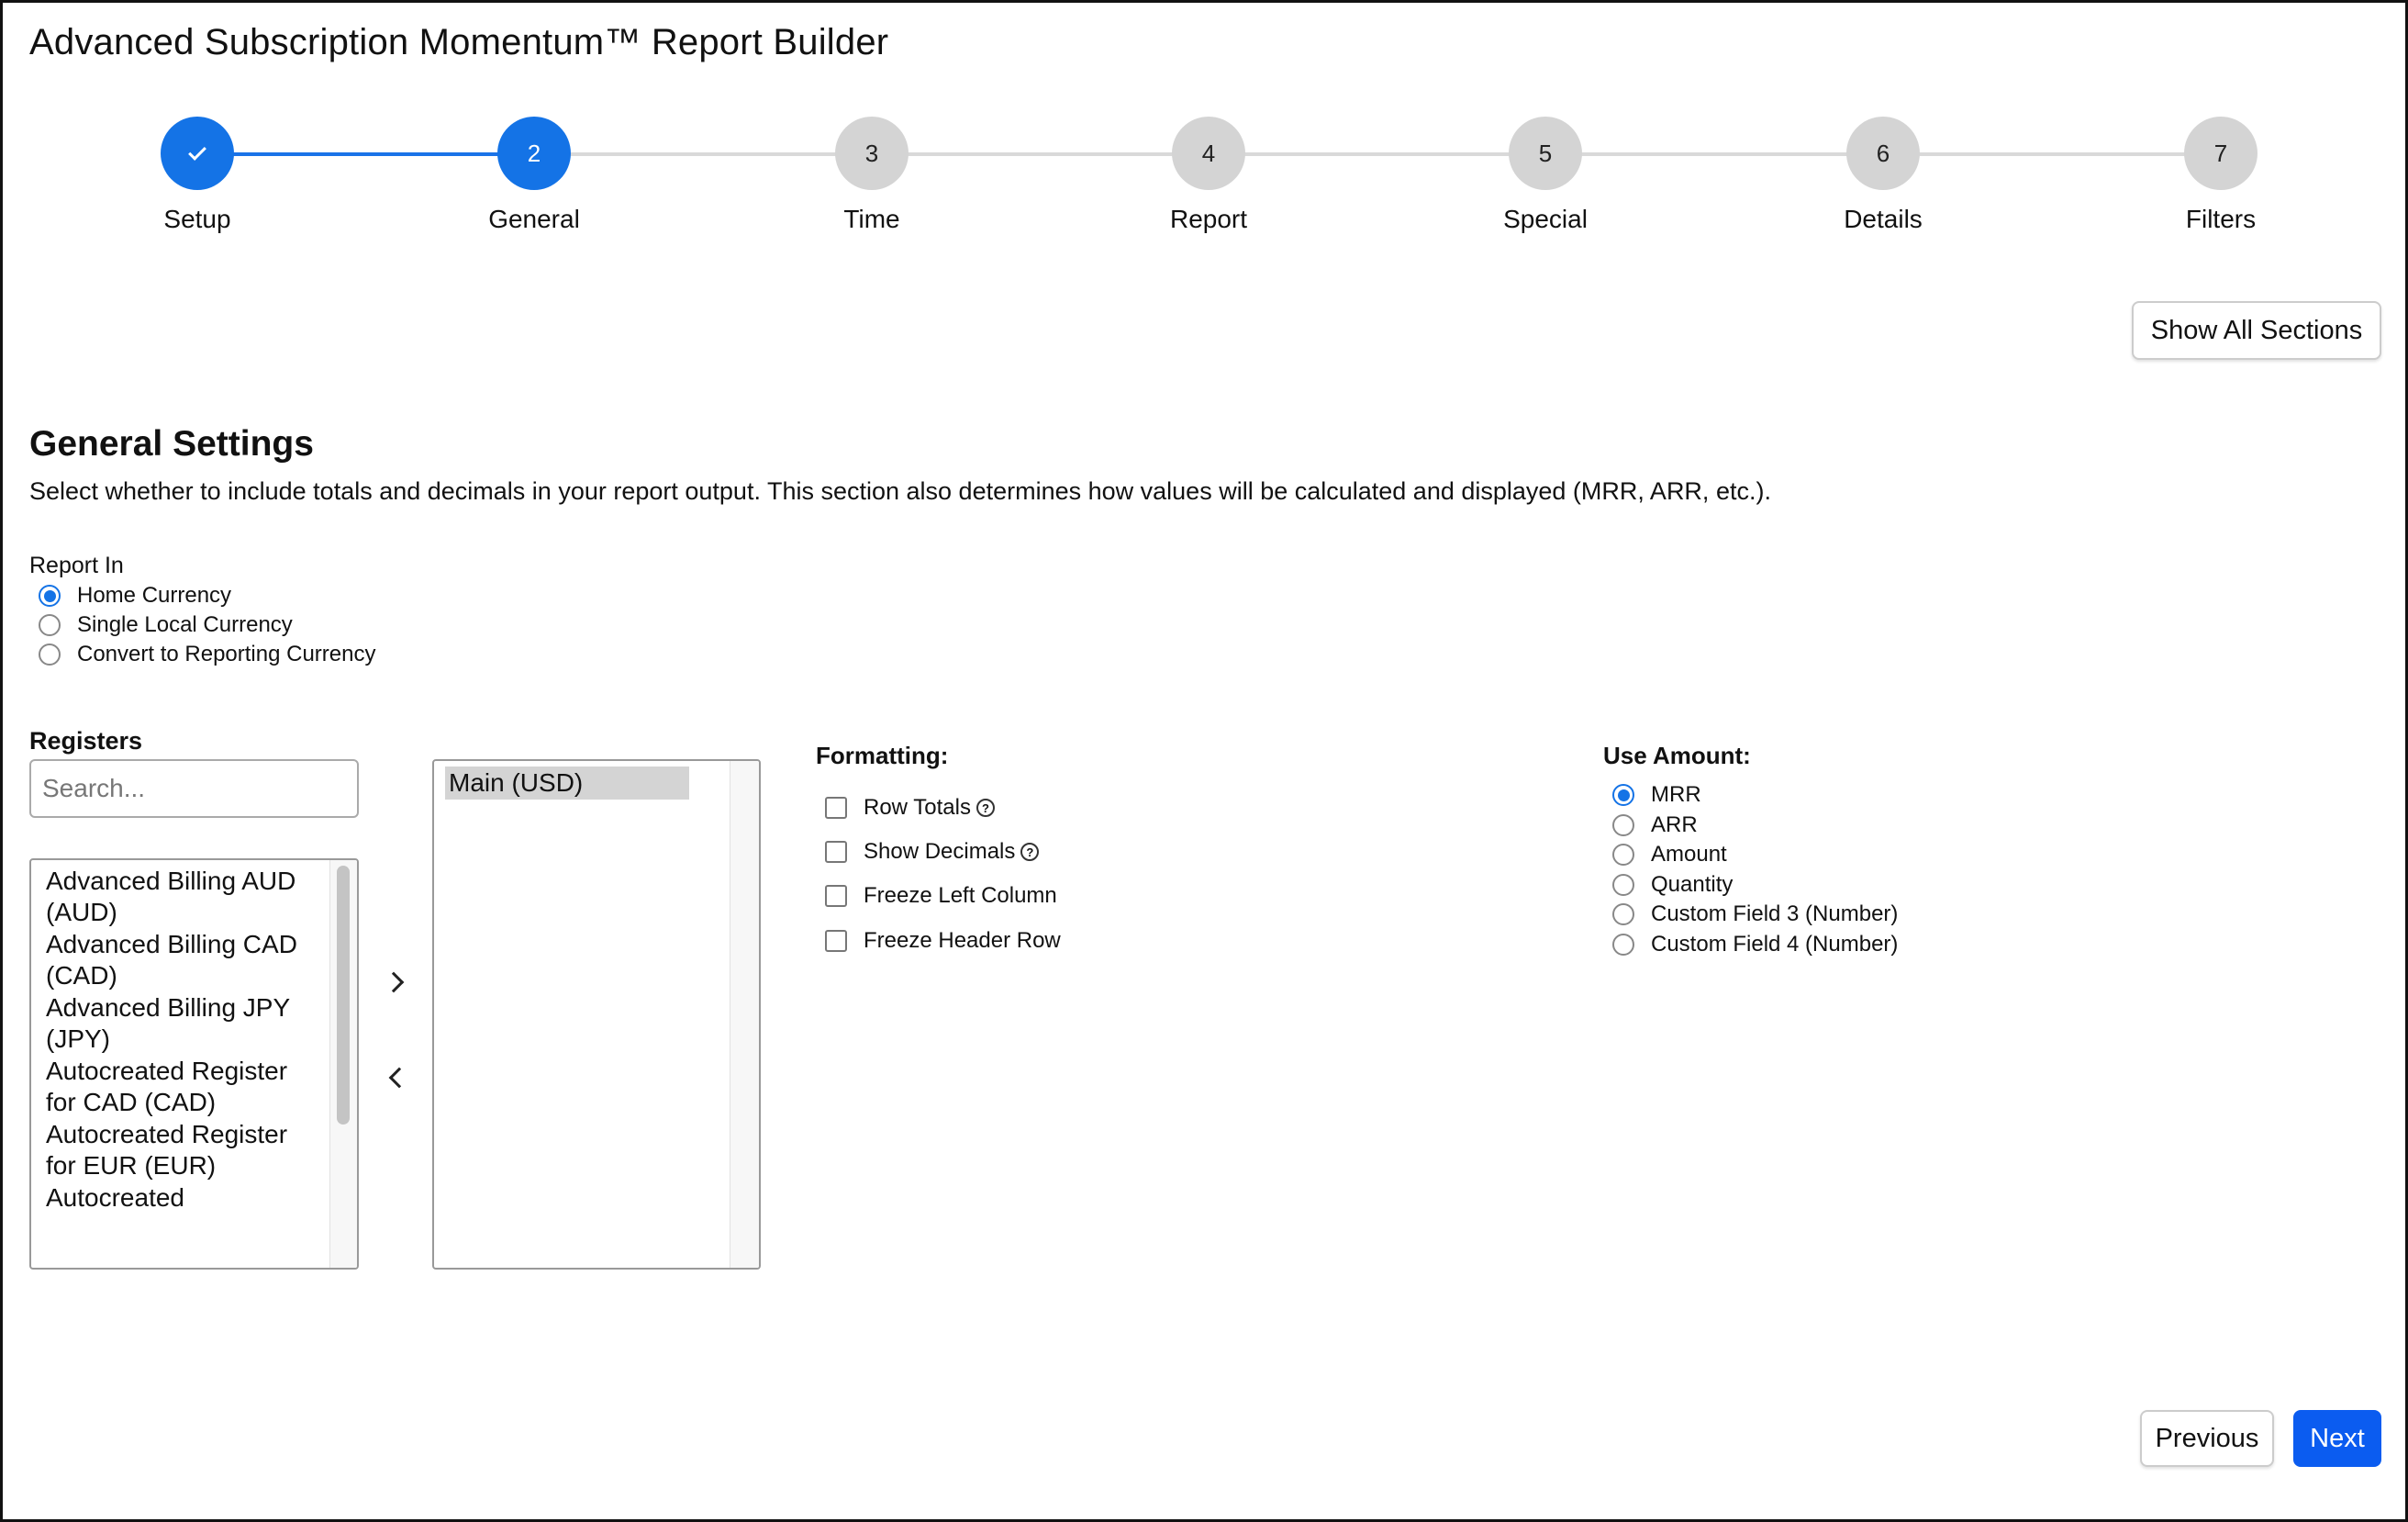  Describe the element at coordinates (1775, 945) in the screenshot. I see `radio-label: Custom Field 4 (Number)` at that location.